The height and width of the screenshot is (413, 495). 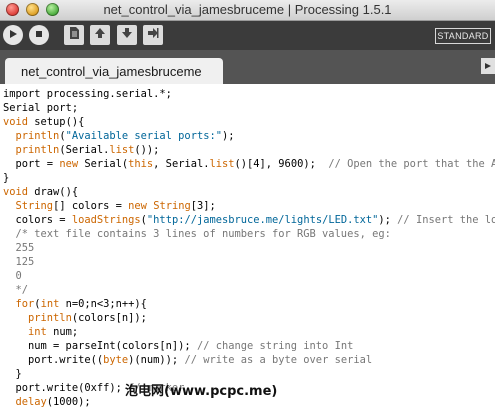 I want to click on code-token: n=0;n<3;n++){, so click(x=103, y=304).